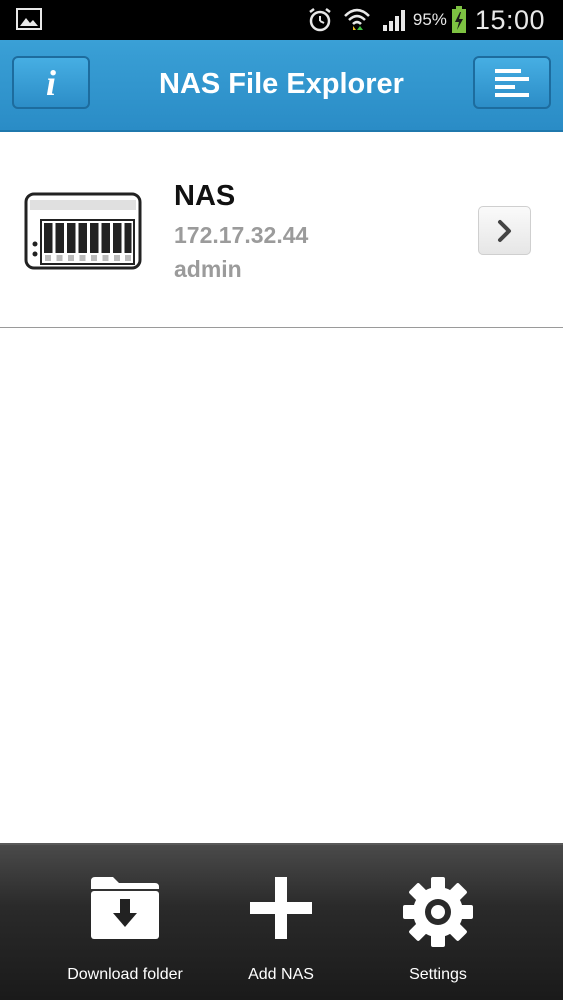 The height and width of the screenshot is (1000, 563). Describe the element at coordinates (320, 20) in the screenshot. I see `alarm-icon` at that location.